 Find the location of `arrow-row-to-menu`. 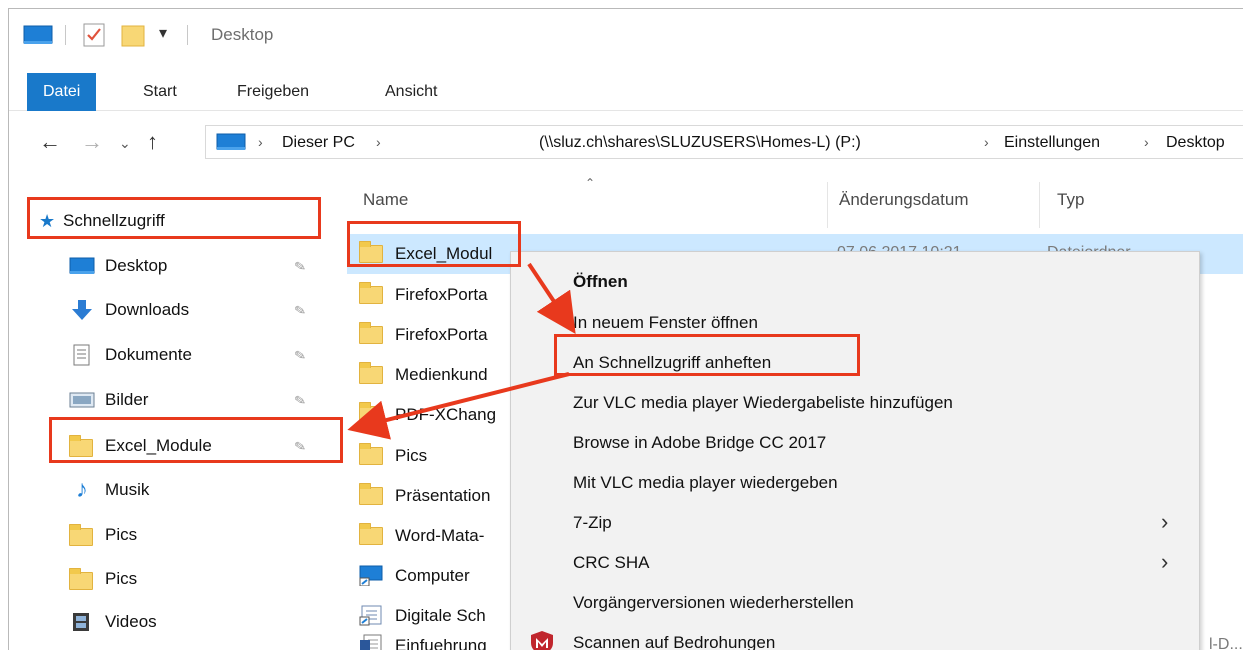

arrow-row-to-menu is located at coordinates (551, 298).